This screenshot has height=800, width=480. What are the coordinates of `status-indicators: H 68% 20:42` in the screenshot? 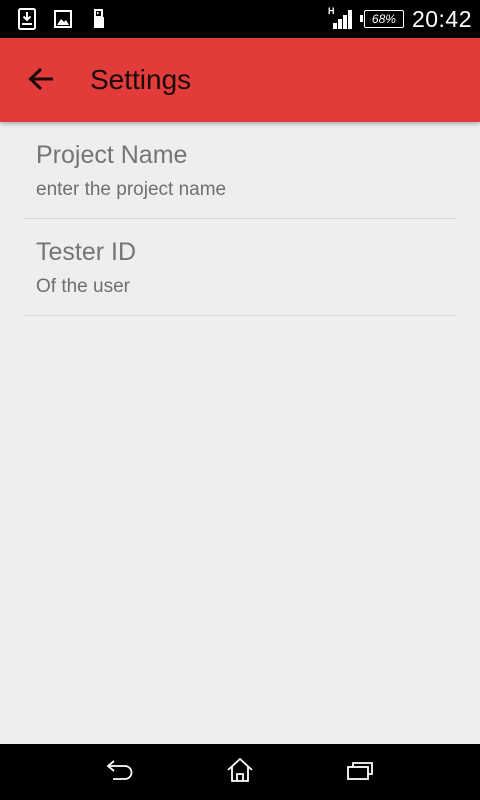 It's located at (400, 19).